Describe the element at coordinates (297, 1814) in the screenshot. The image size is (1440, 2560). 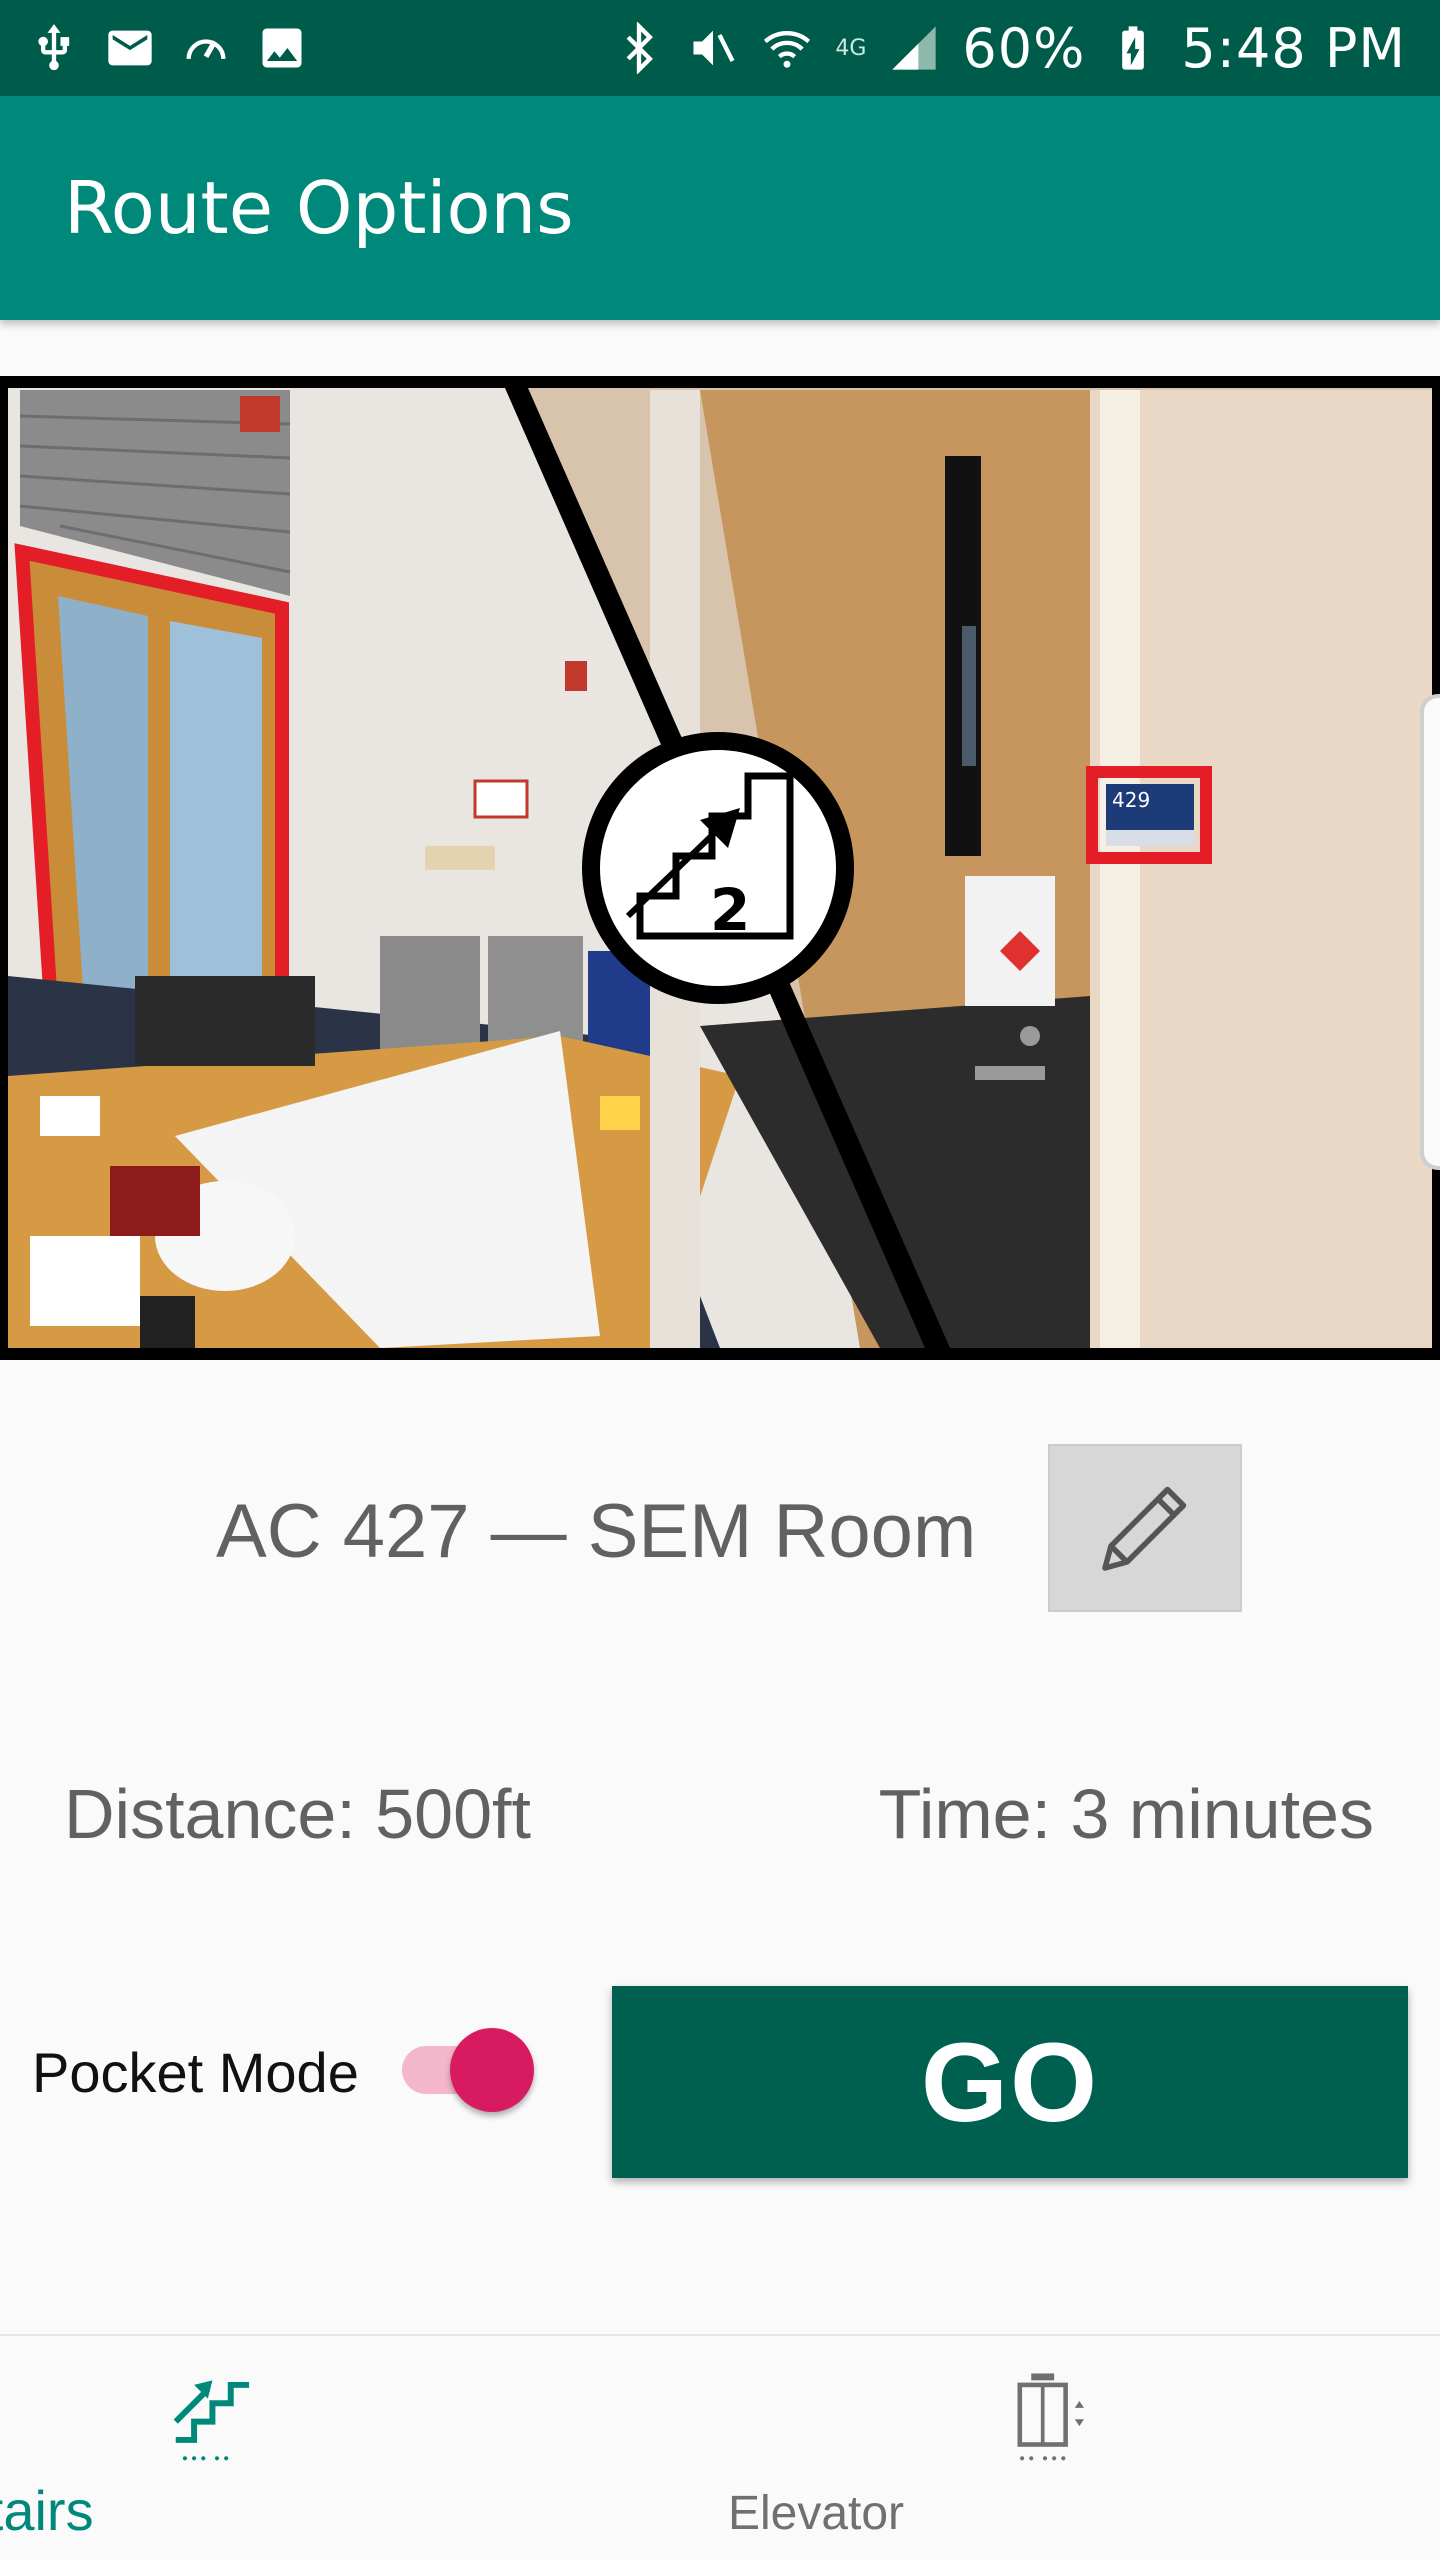
I see `route-distance: Distance: 500ft` at that location.